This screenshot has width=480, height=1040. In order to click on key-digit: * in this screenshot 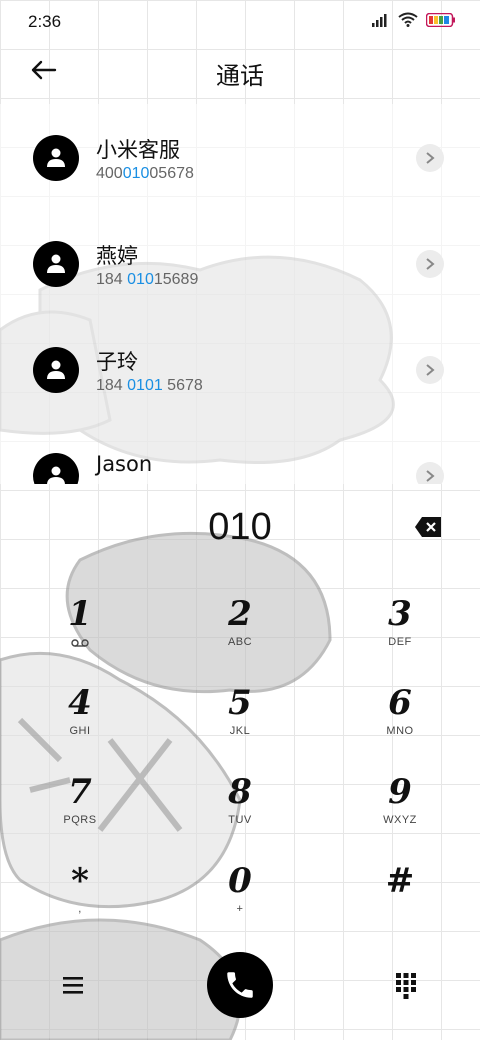, I will do `click(80, 881)`.